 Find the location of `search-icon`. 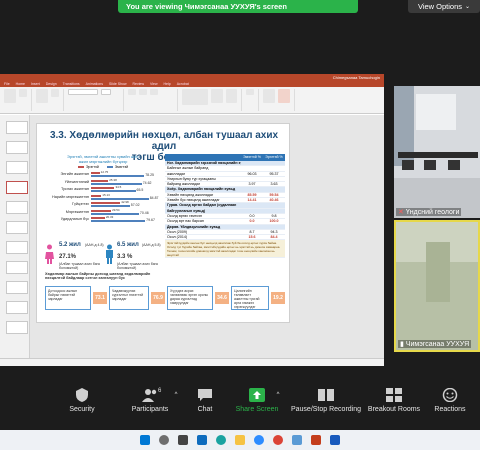

search-icon is located at coordinates (164, 440).